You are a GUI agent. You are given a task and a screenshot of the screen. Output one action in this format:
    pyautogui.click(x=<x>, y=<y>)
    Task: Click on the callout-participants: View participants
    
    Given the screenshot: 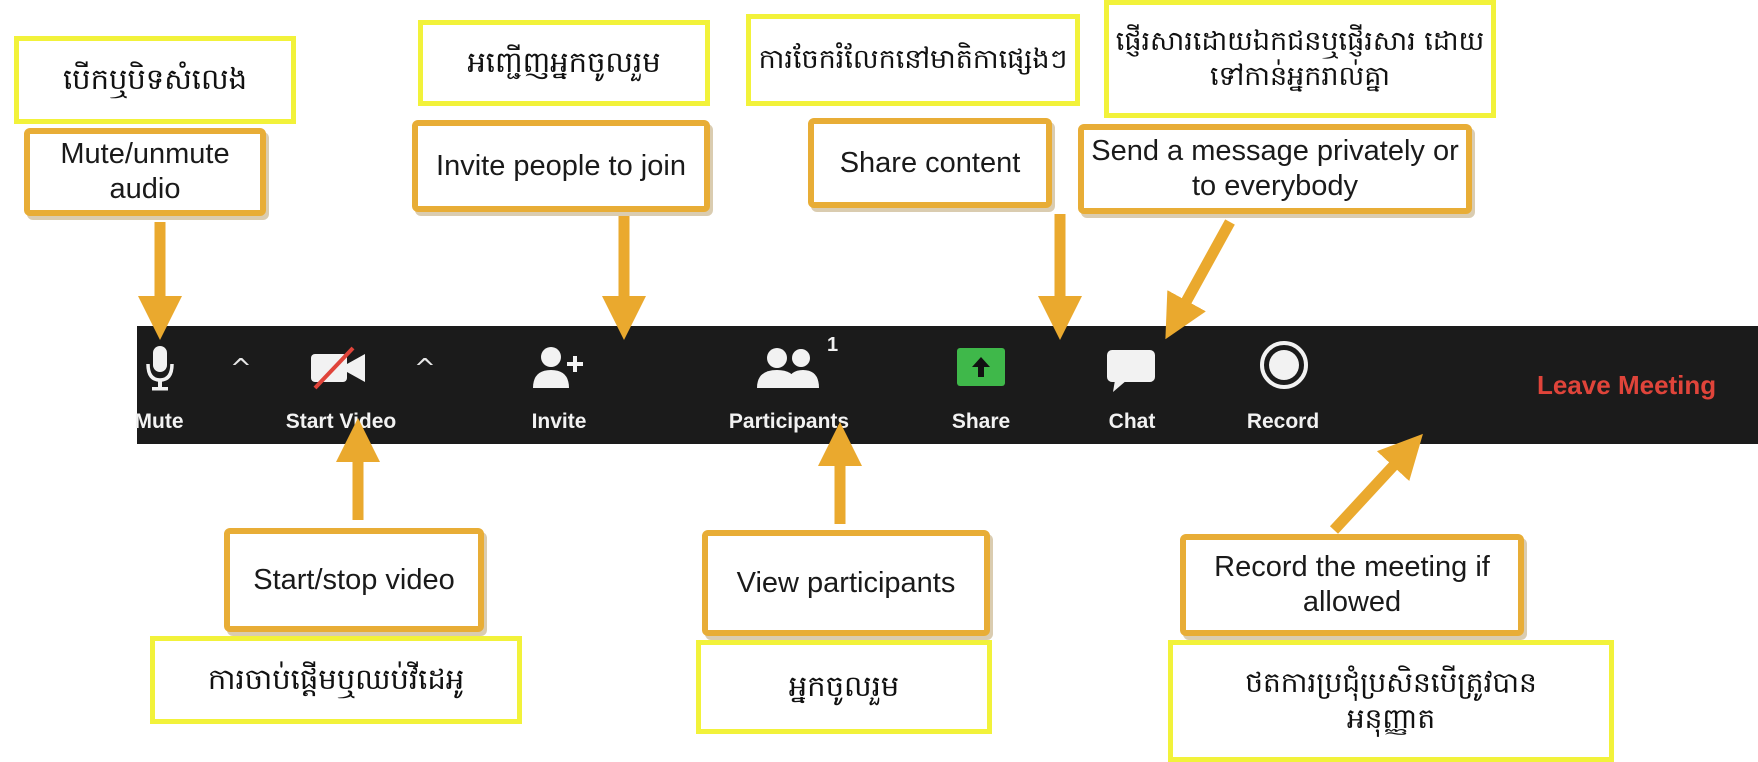 What is the action you would take?
    pyautogui.click(x=846, y=583)
    